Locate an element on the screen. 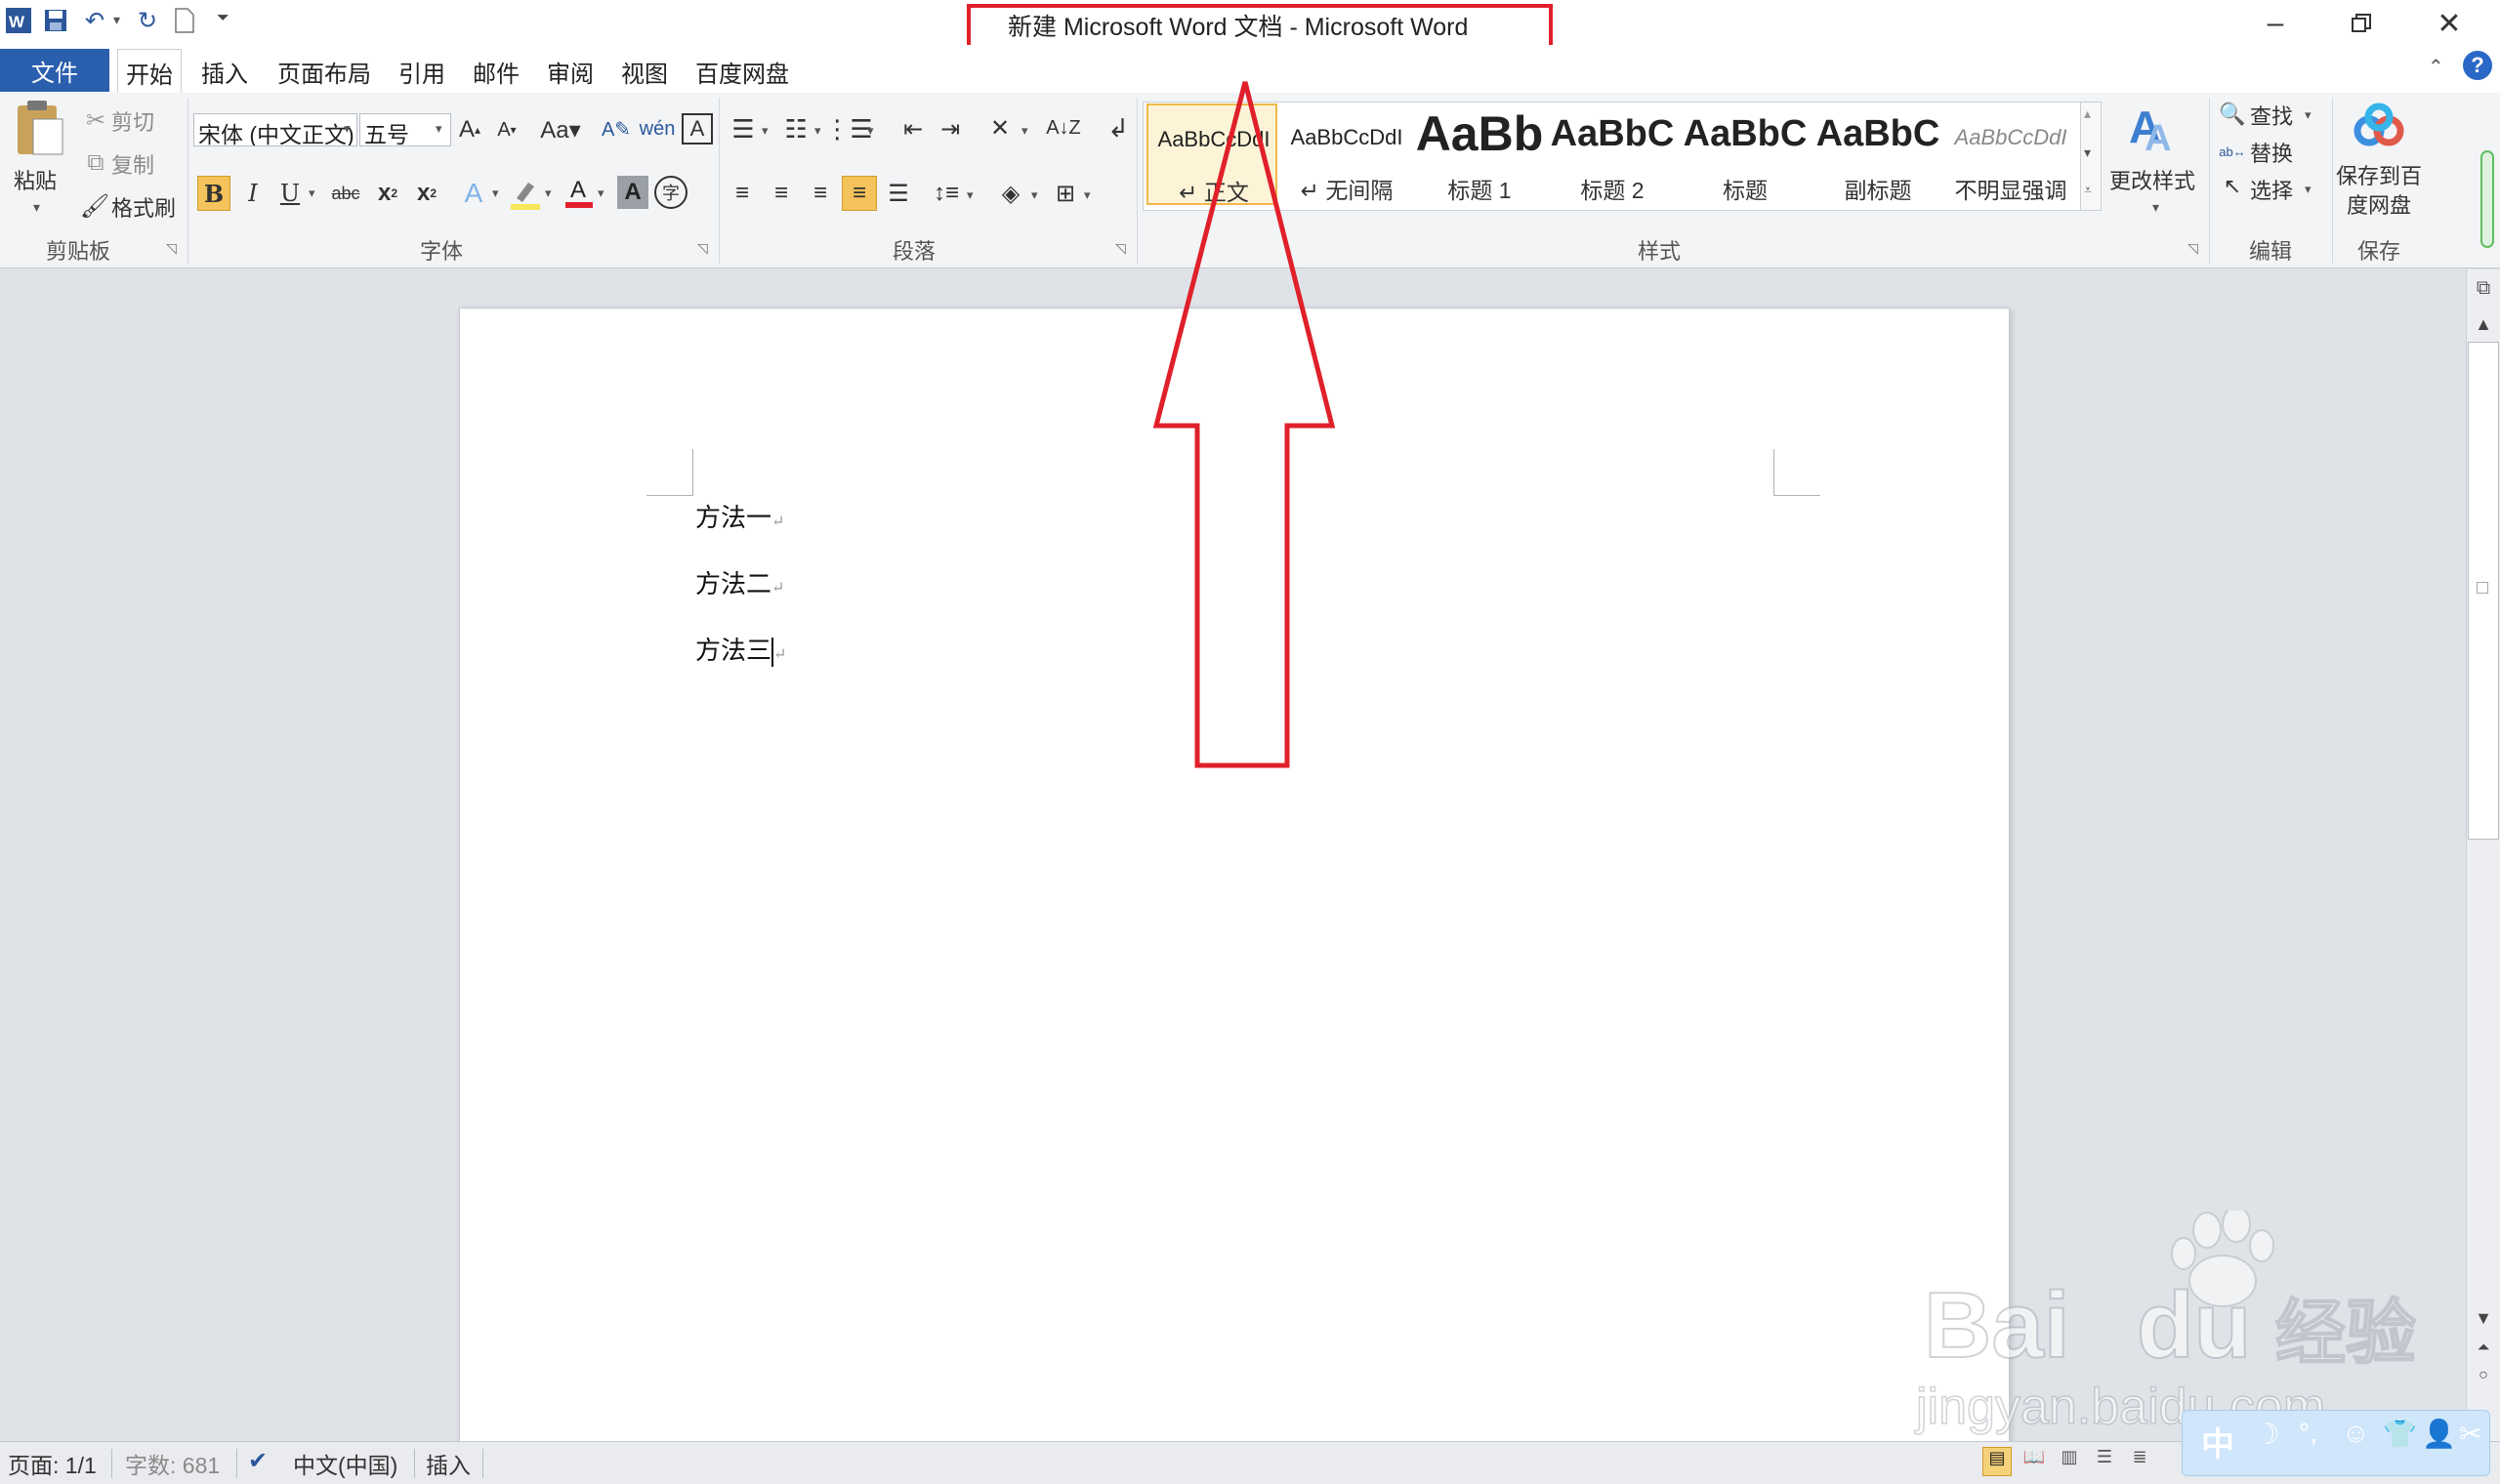 Image resolution: width=2500 pixels, height=1484 pixels. tab-insert: 插入 is located at coordinates (224, 72).